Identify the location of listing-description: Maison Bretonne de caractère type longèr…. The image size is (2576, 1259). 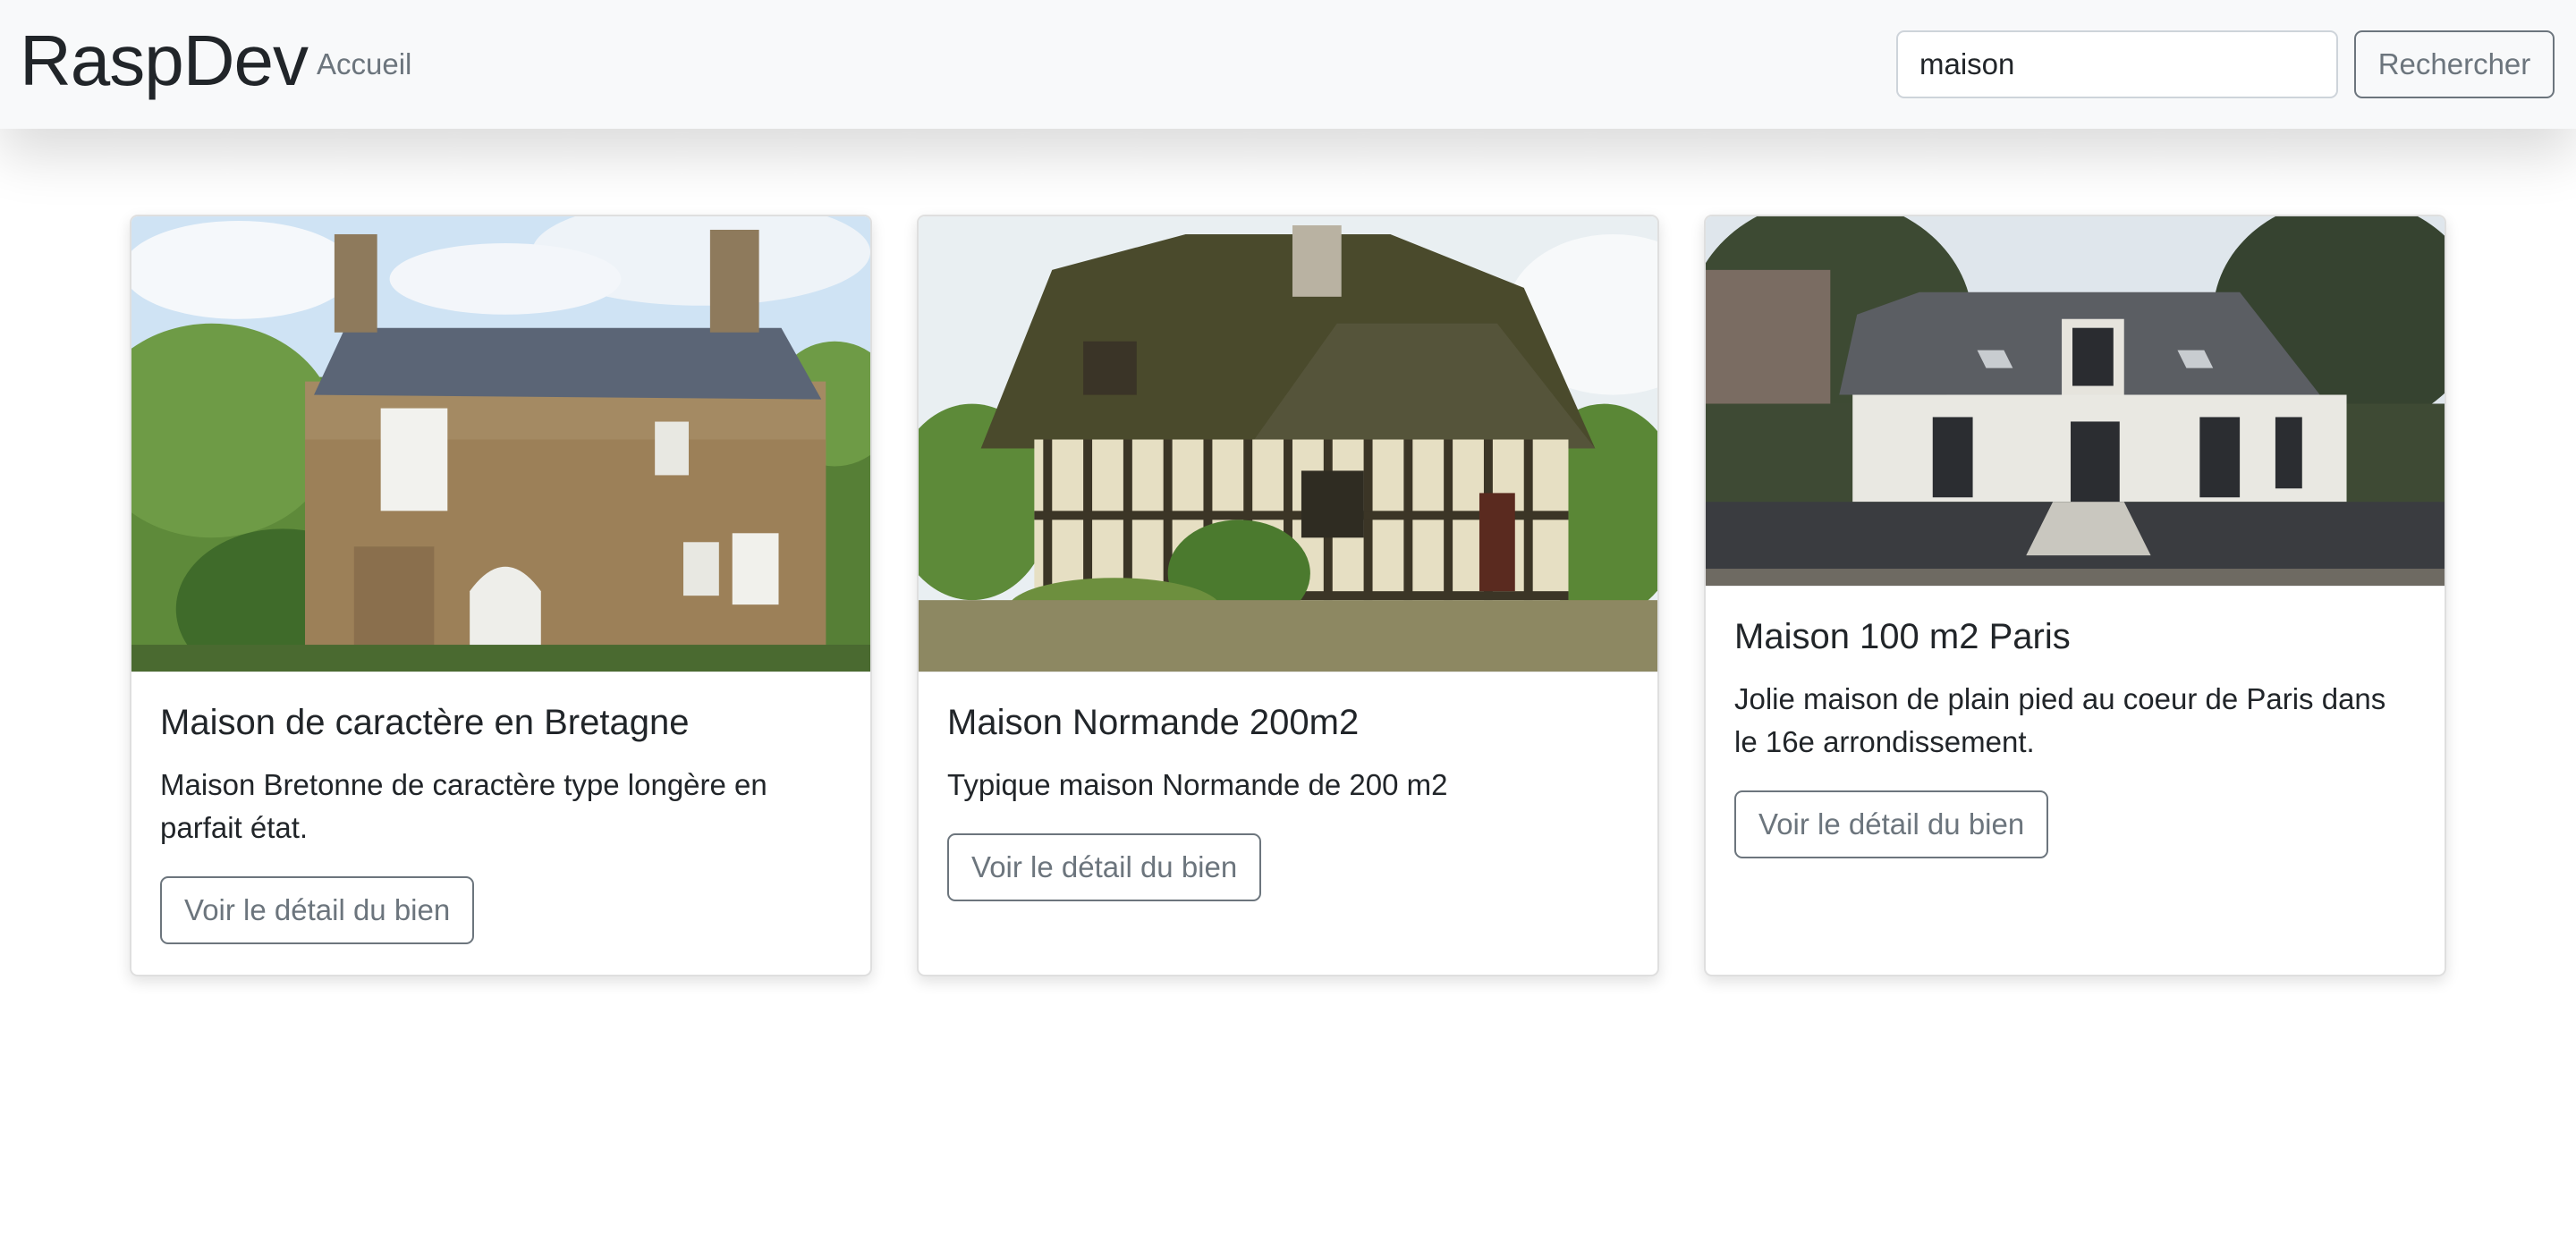
(463, 806).